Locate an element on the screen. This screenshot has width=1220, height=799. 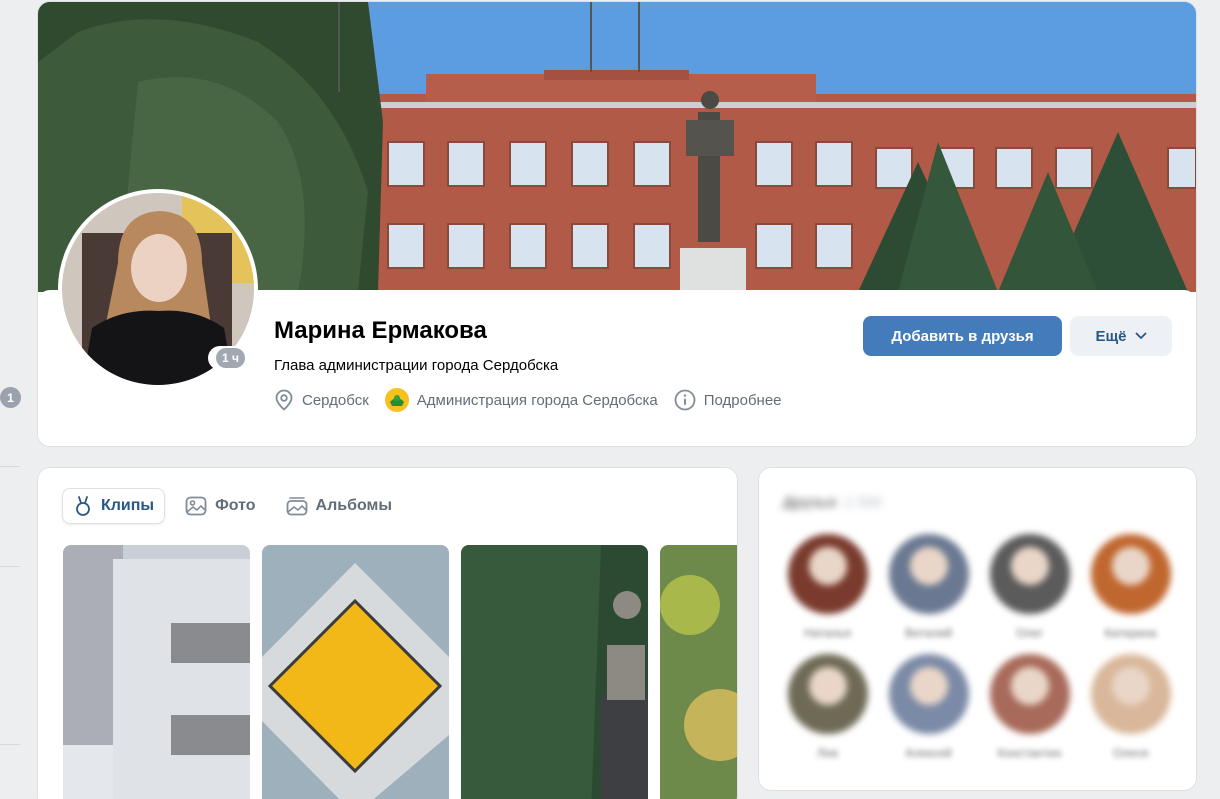
info-icon is located at coordinates (685, 400).